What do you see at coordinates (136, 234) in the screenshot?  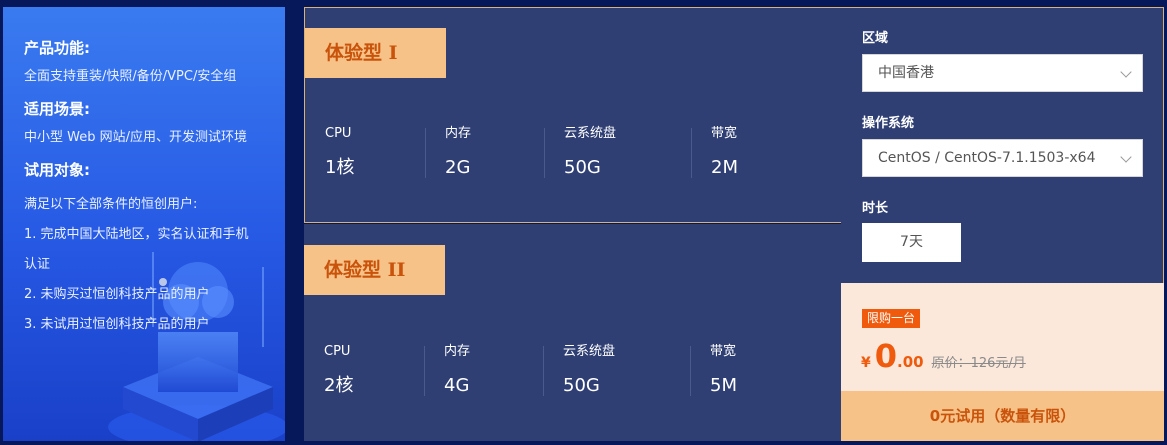 I see `condition-item: 1. 完成中国大陆地区，实名认证和手机` at bounding box center [136, 234].